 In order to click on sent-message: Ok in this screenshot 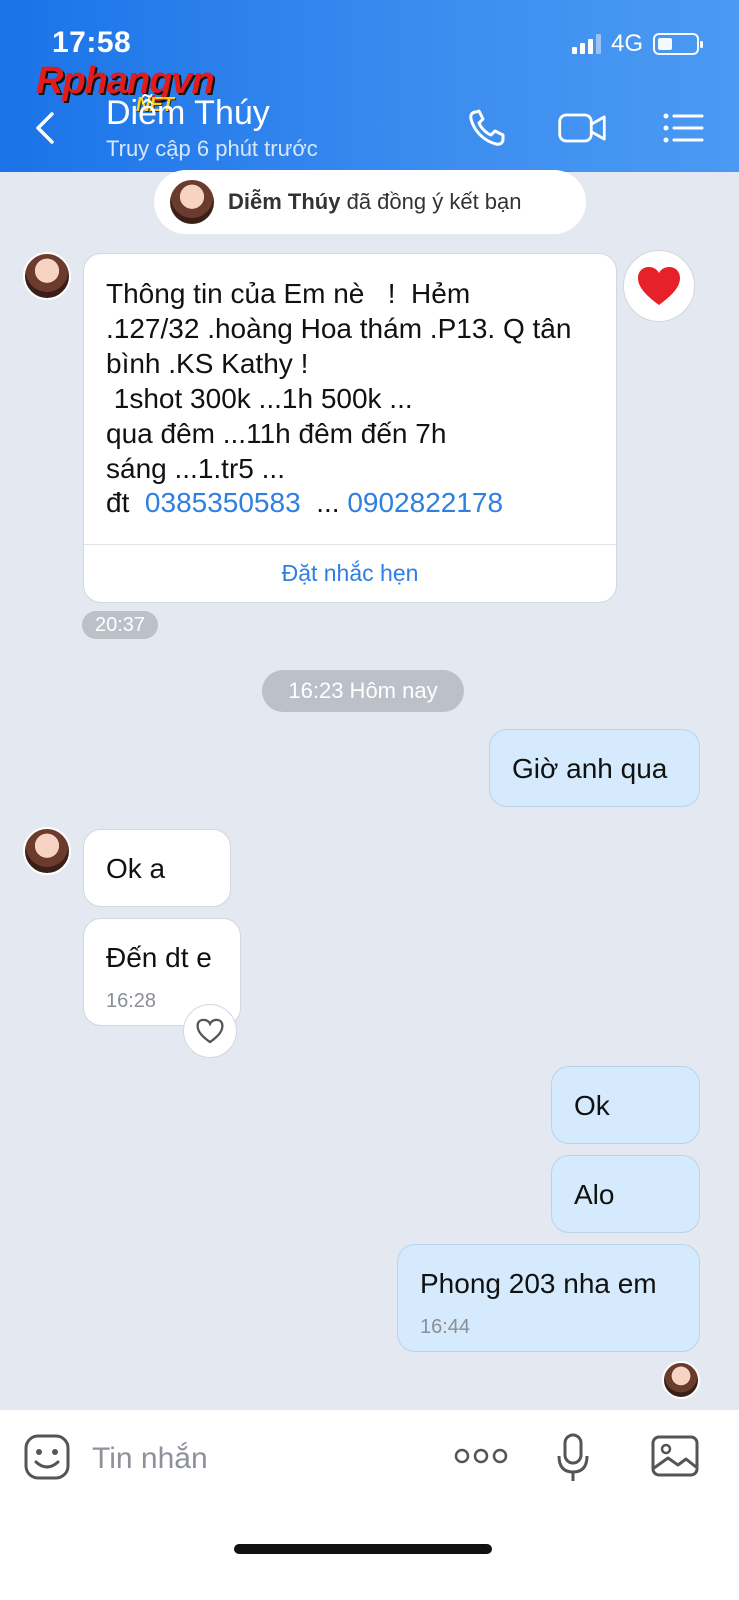, I will do `click(625, 1105)`.